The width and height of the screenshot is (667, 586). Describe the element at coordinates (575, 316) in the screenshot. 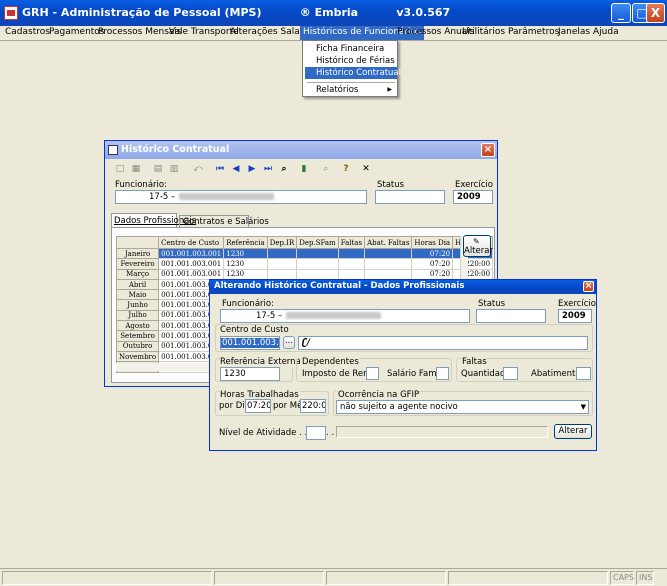

I see `dlg-exercicio-field: 2009` at that location.